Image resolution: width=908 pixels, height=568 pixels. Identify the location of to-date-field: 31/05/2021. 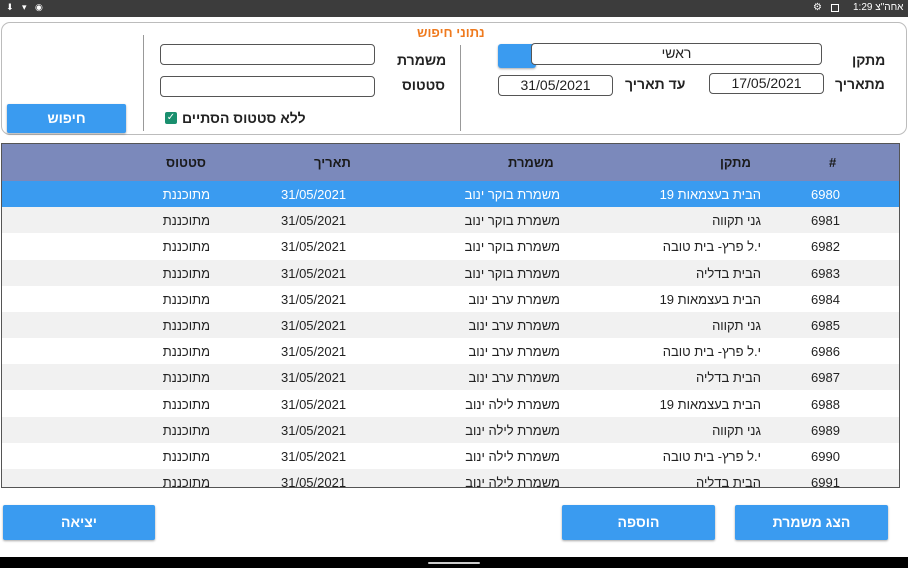
(555, 85).